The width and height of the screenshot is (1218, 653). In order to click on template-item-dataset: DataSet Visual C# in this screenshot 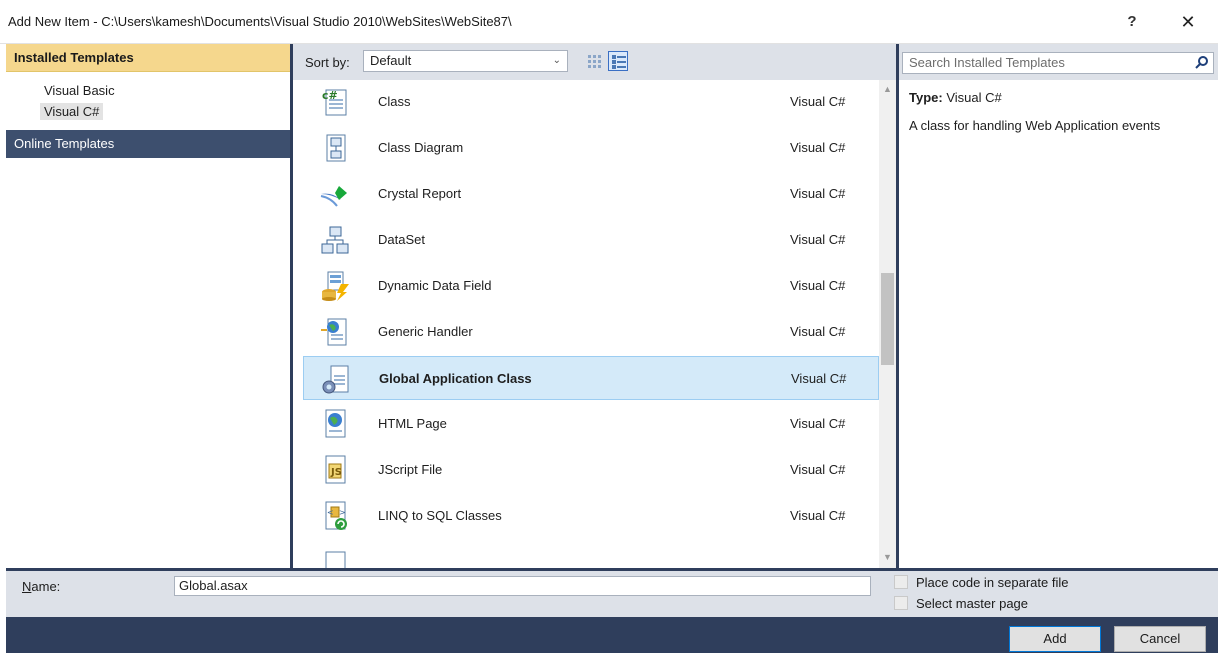, I will do `click(591, 240)`.